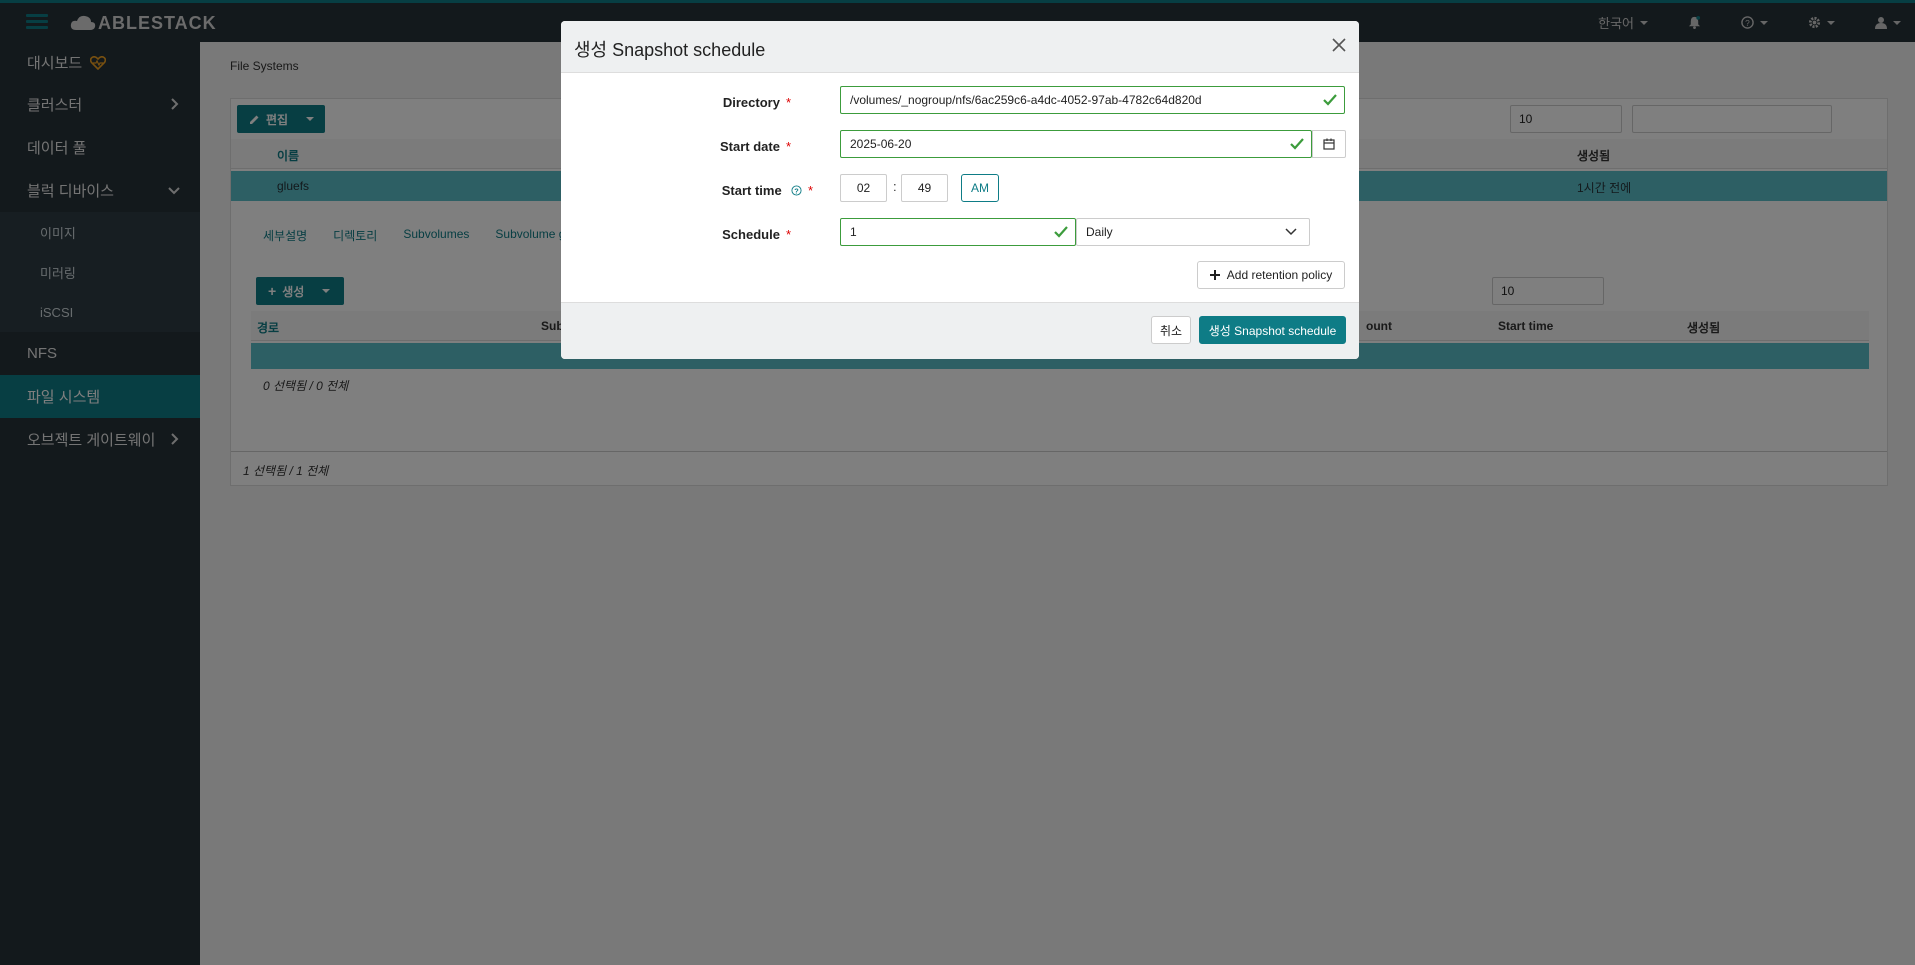  I want to click on start-date-value: 2025-06-20, so click(881, 144).